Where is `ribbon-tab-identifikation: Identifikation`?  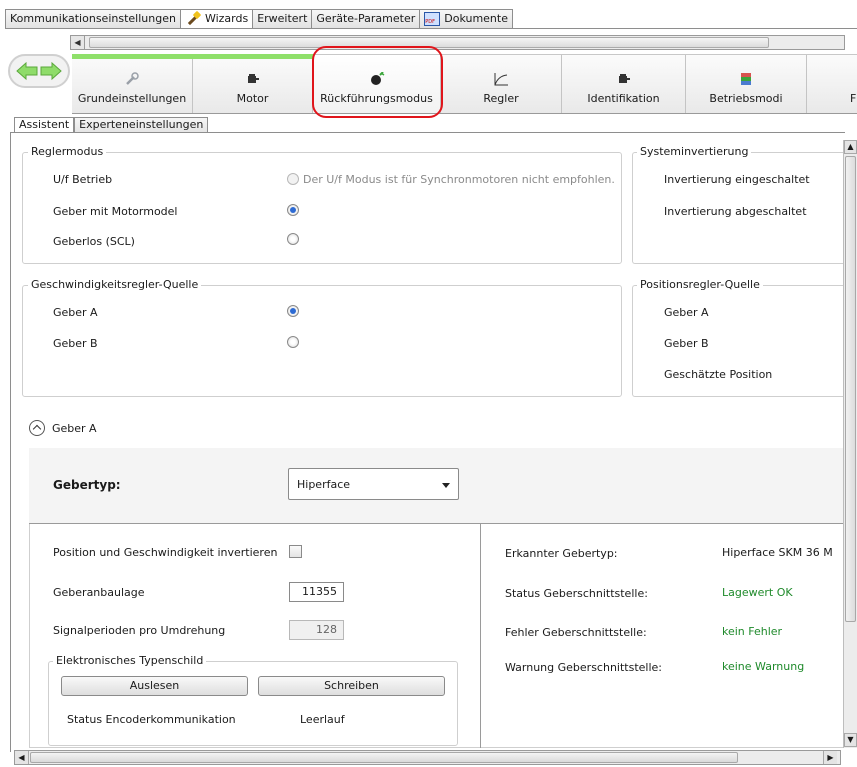 ribbon-tab-identifikation: Identifikation is located at coordinates (624, 84).